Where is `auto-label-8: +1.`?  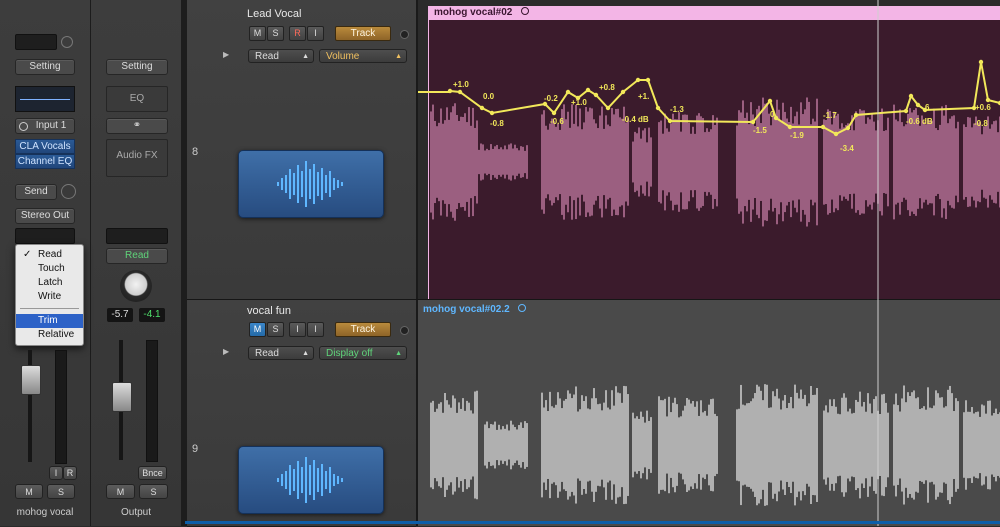 auto-label-8: +1. is located at coordinates (643, 96).